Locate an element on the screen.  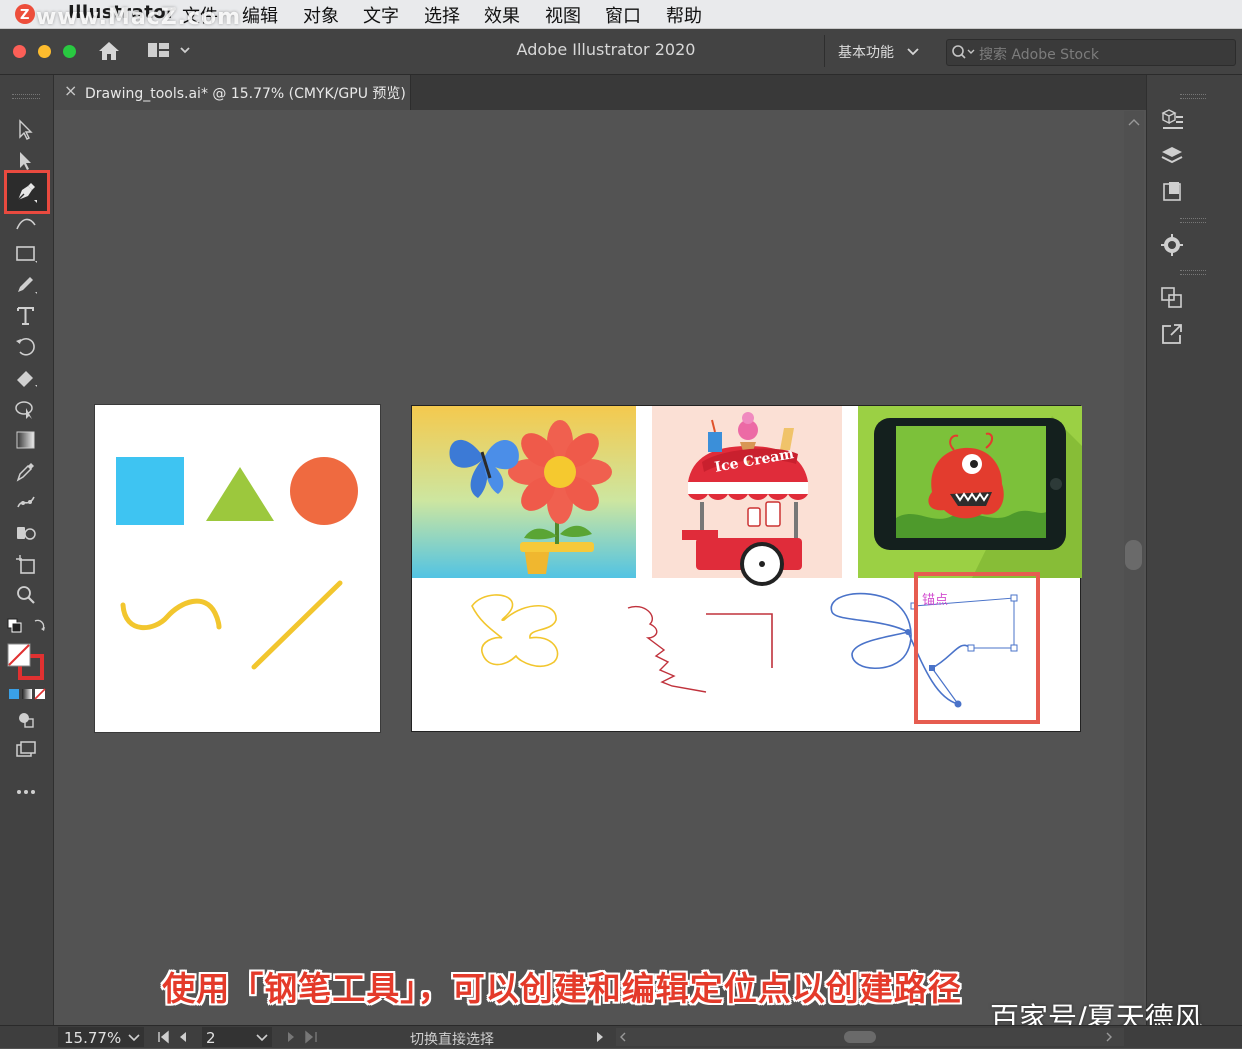
symbol-sprayer-tool is located at coordinates (26, 533).